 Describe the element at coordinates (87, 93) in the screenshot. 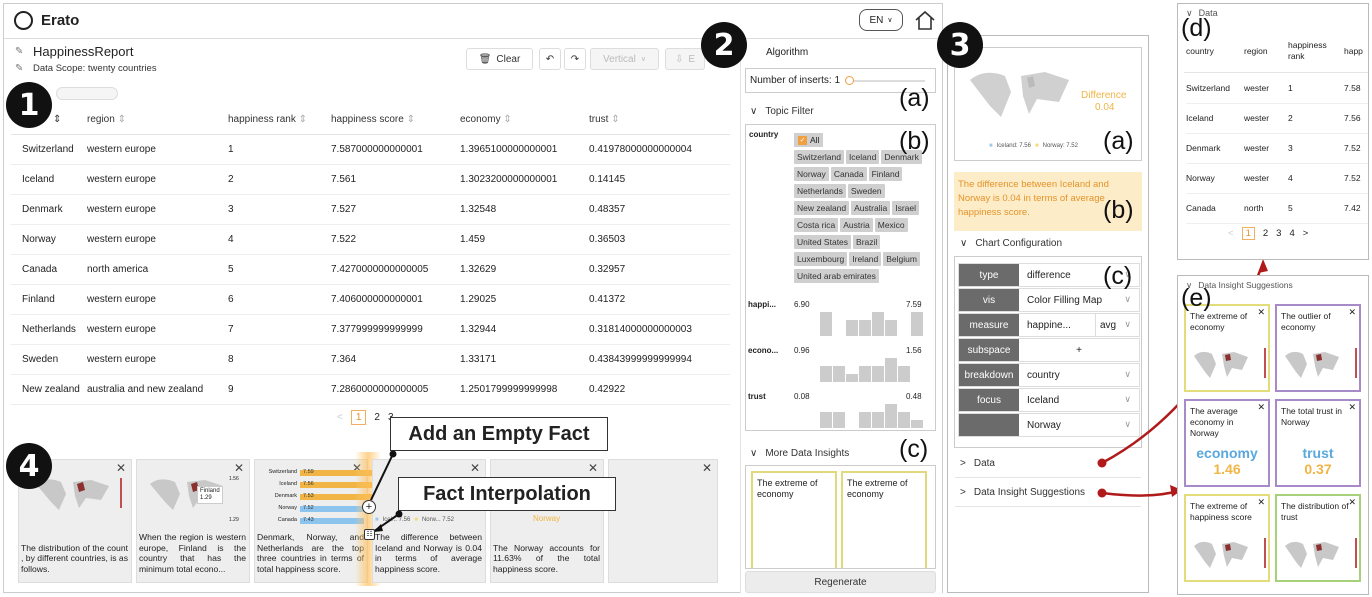

I see `filter-select` at that location.